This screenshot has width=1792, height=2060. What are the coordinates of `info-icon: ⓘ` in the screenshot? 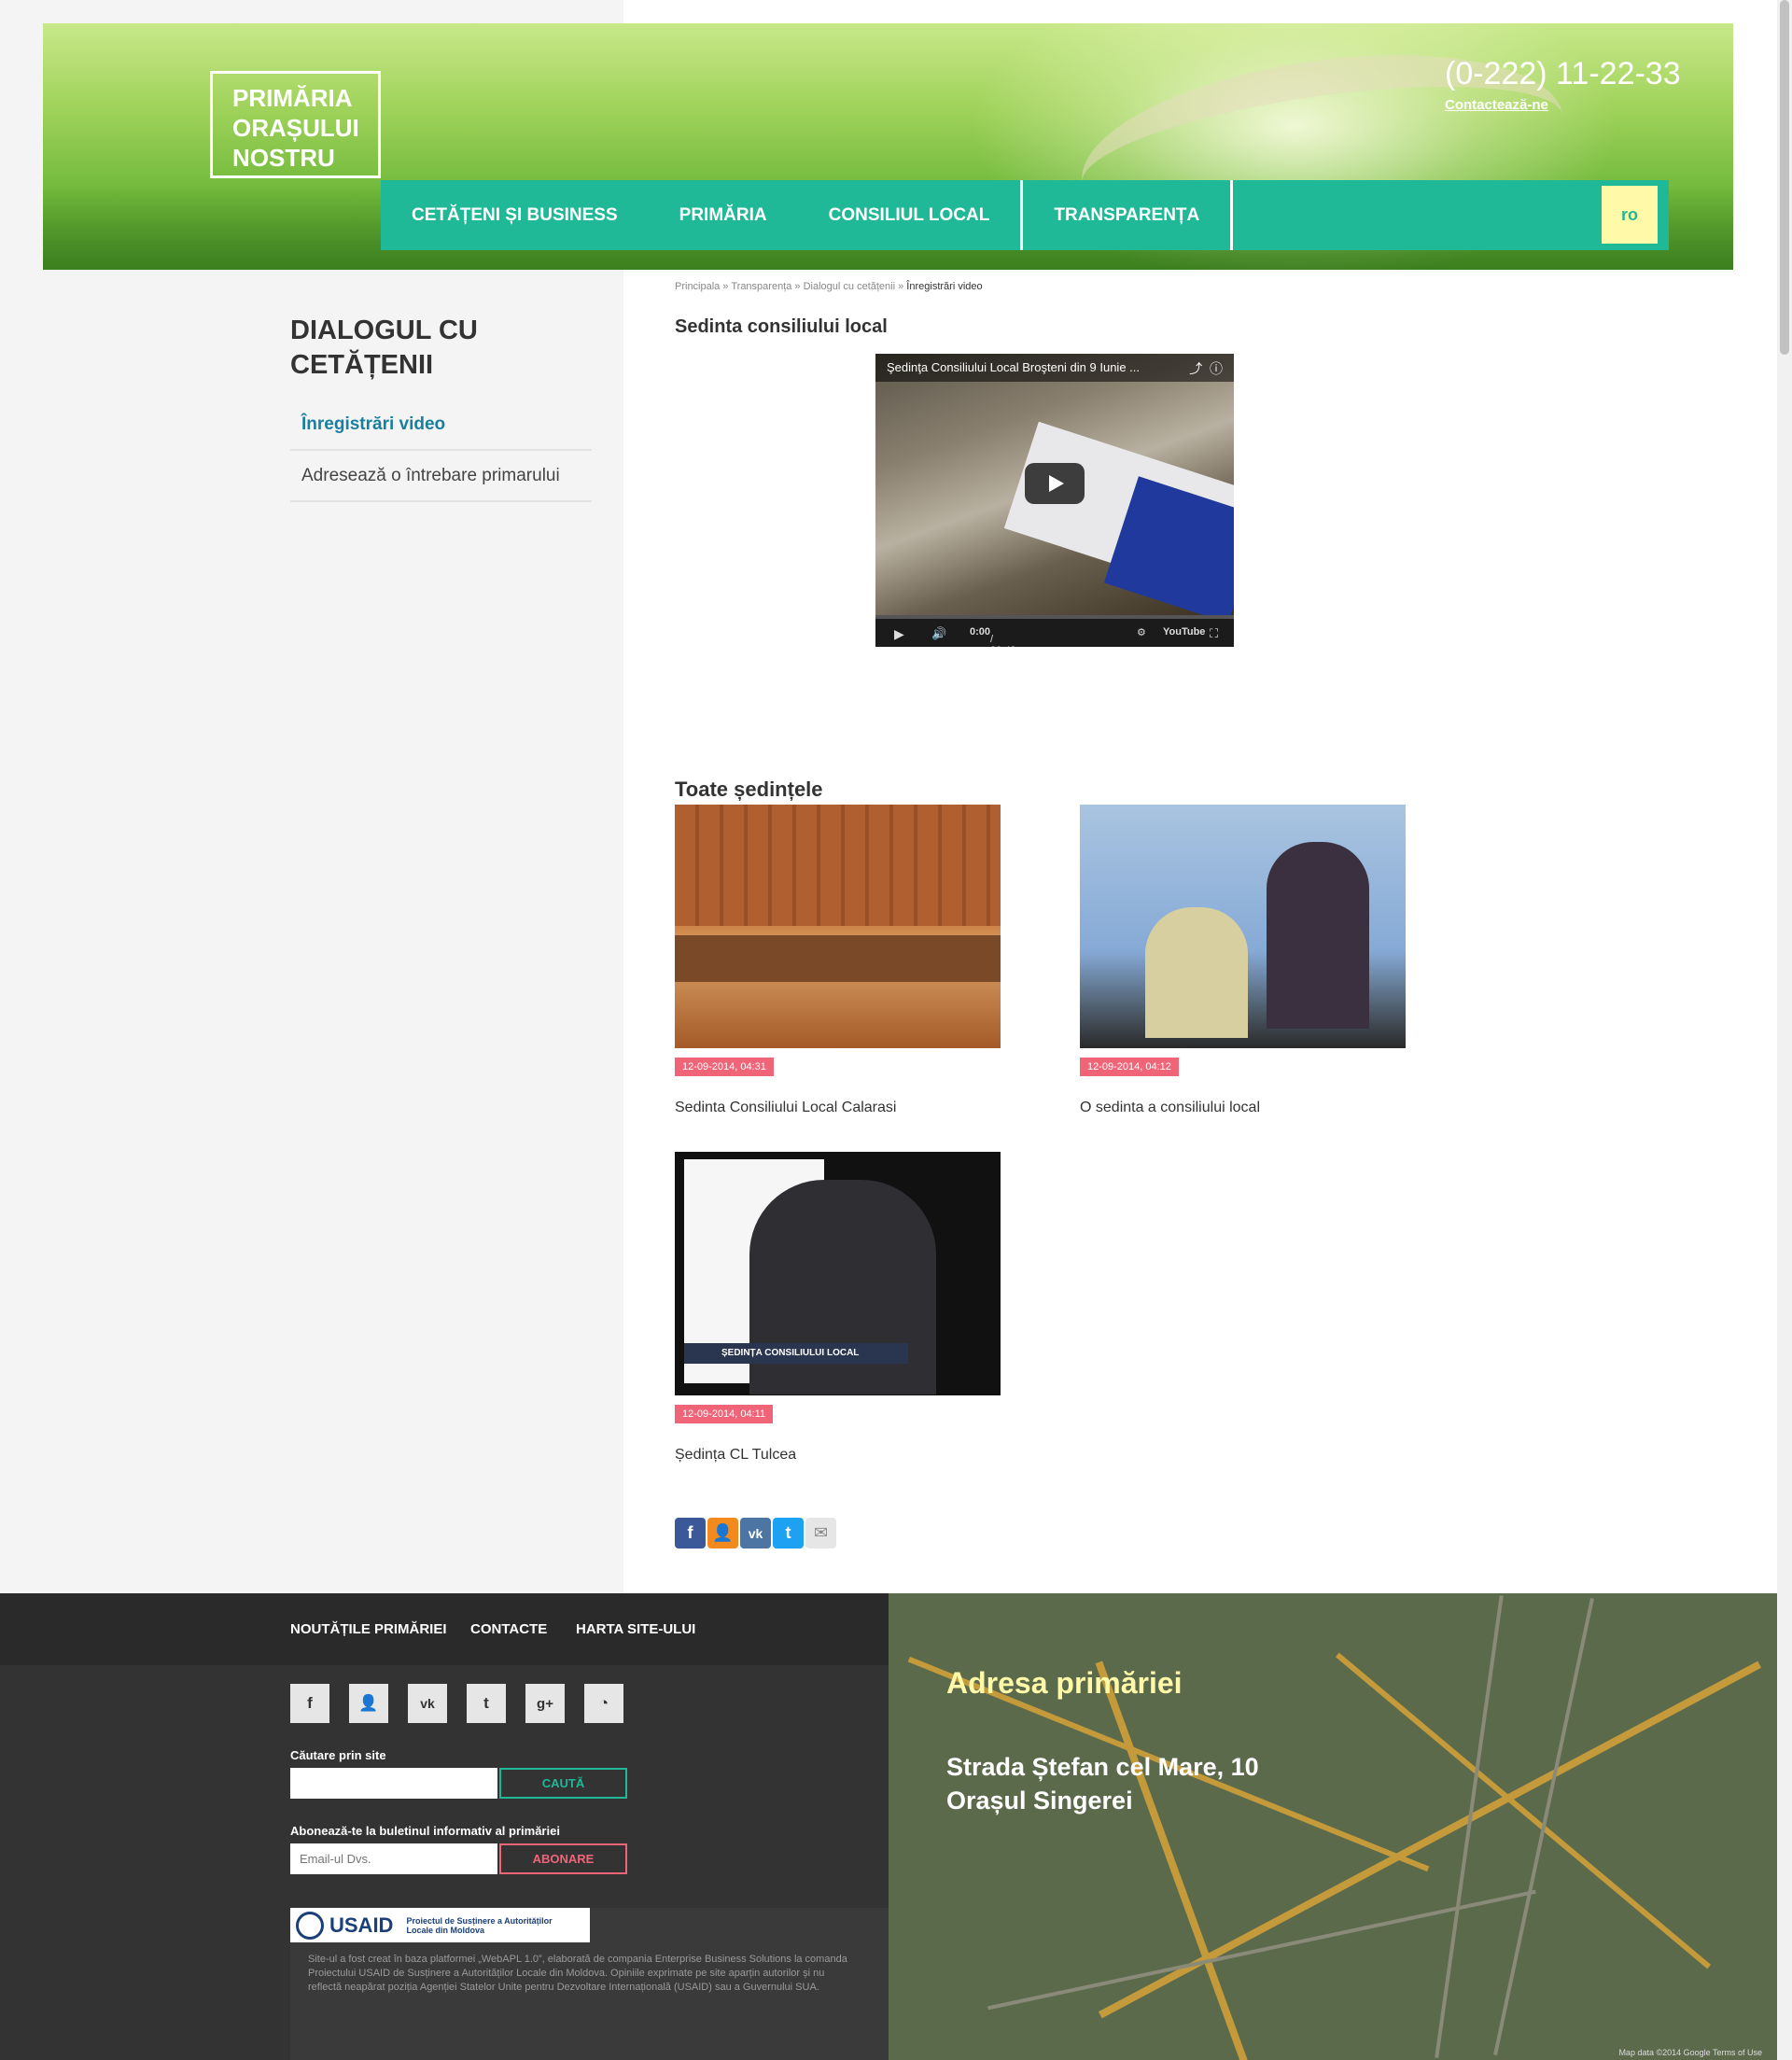 It's located at (1216, 368).